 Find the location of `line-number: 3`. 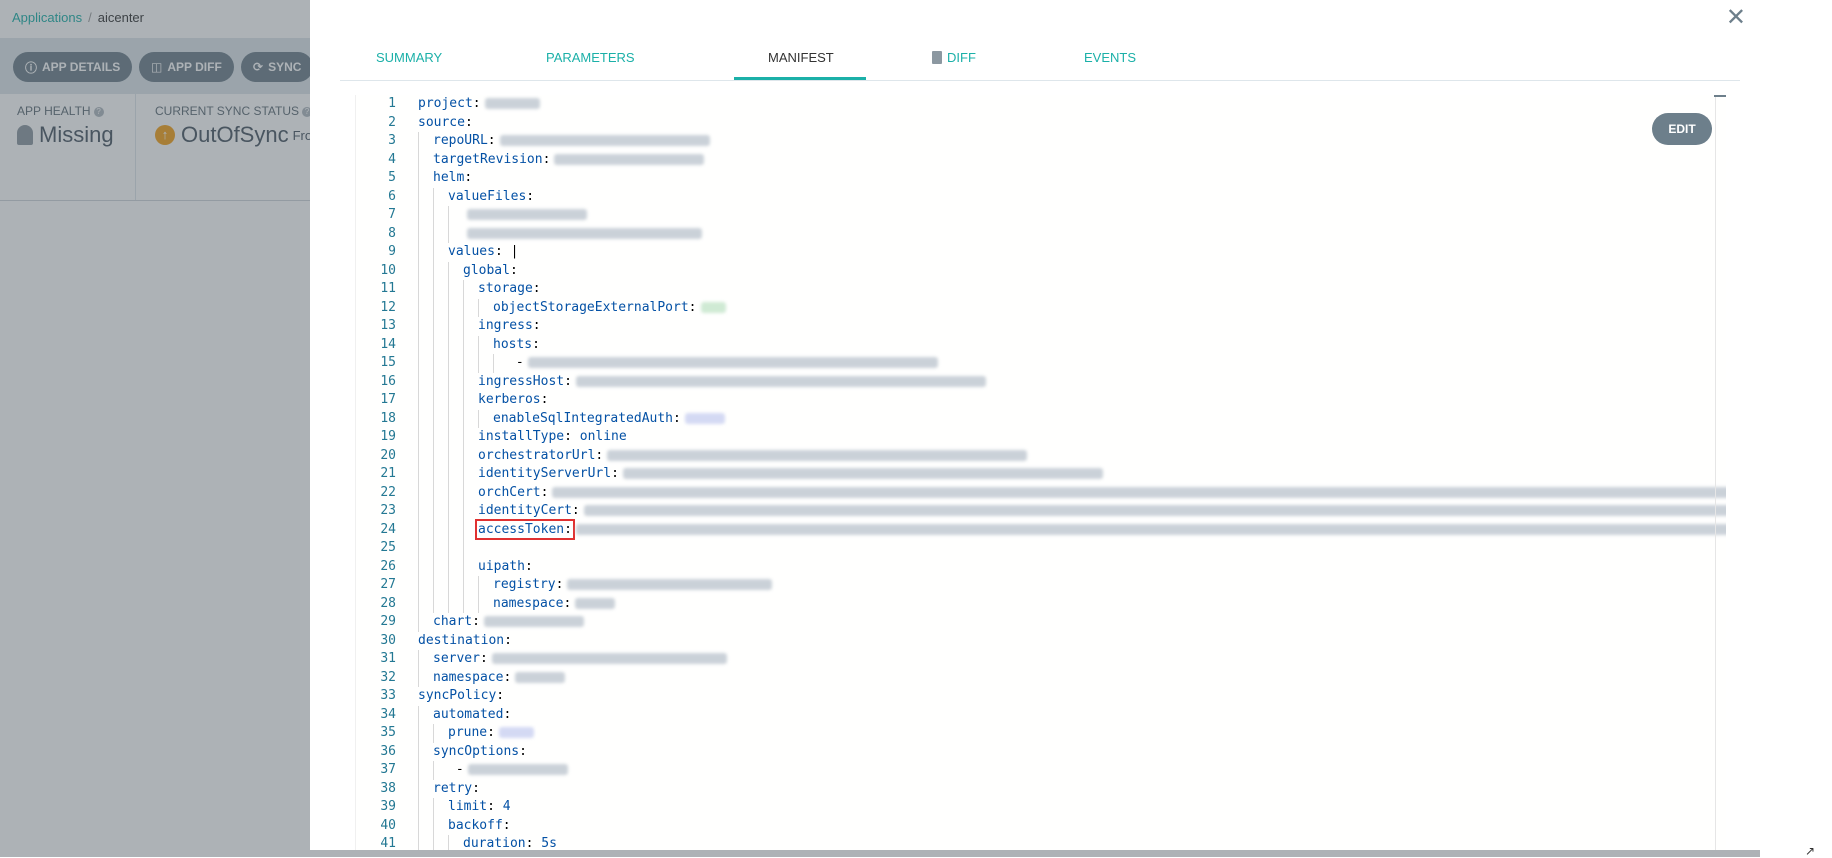

line-number: 3 is located at coordinates (392, 140).